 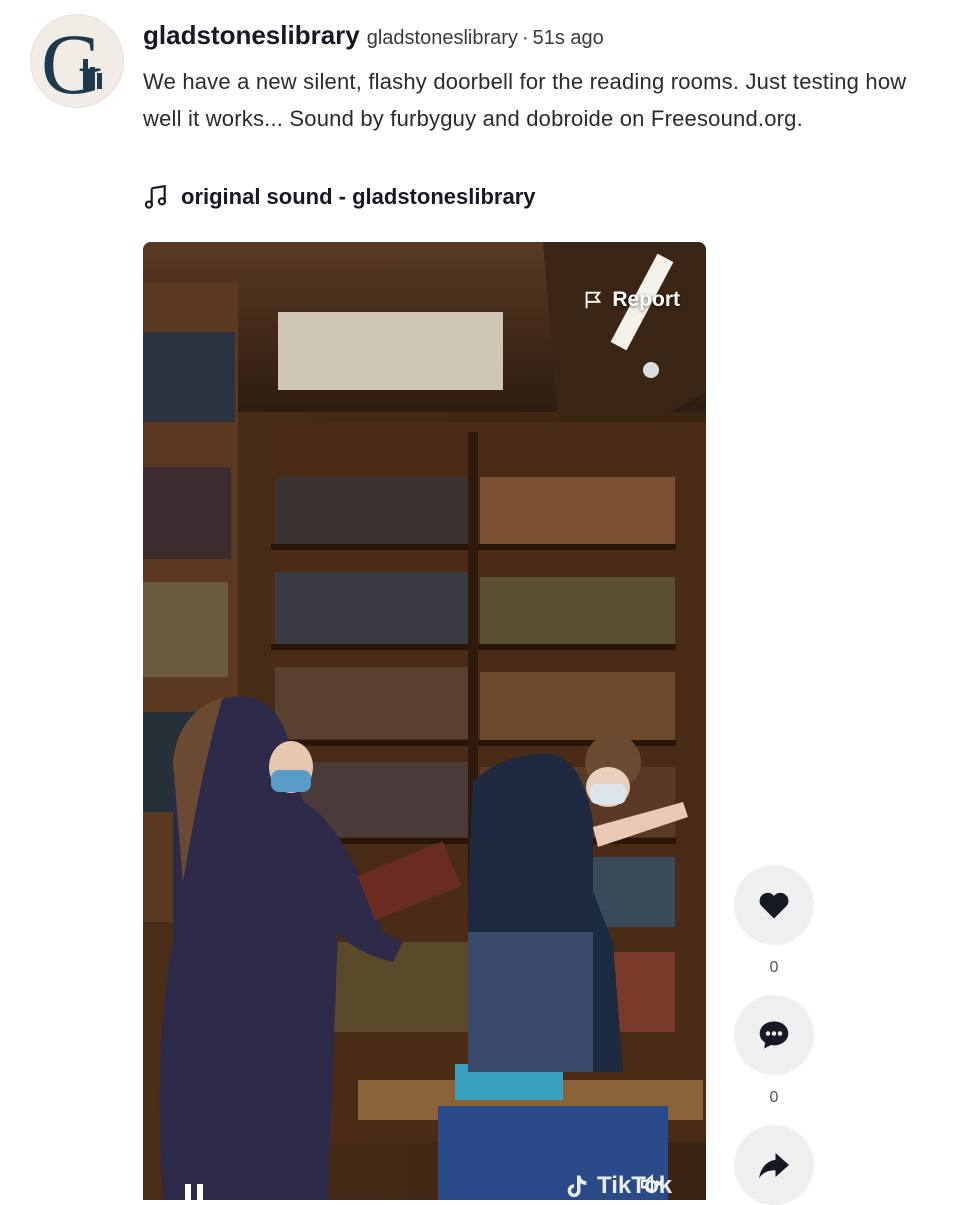 I want to click on svg-text: G, so click(x=72, y=61).